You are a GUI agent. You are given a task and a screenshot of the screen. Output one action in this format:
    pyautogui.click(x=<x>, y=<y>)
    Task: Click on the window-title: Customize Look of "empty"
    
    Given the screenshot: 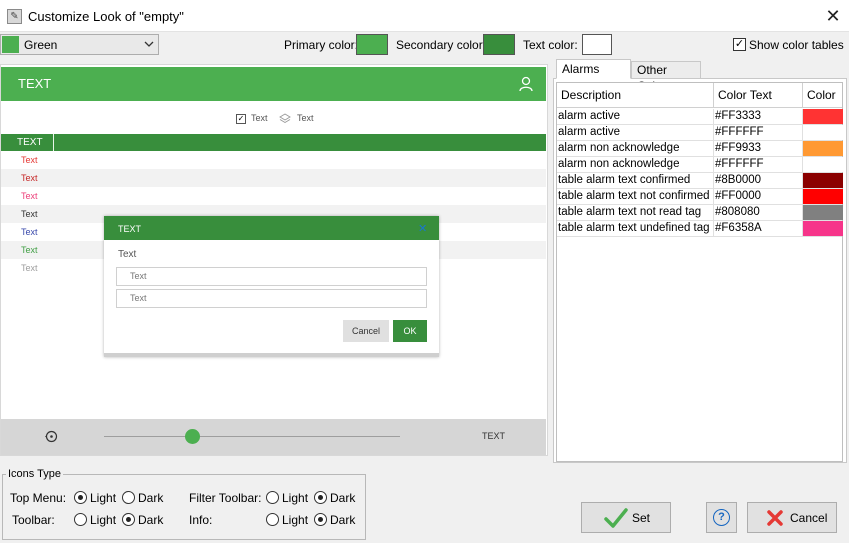 What is the action you would take?
    pyautogui.click(x=106, y=16)
    